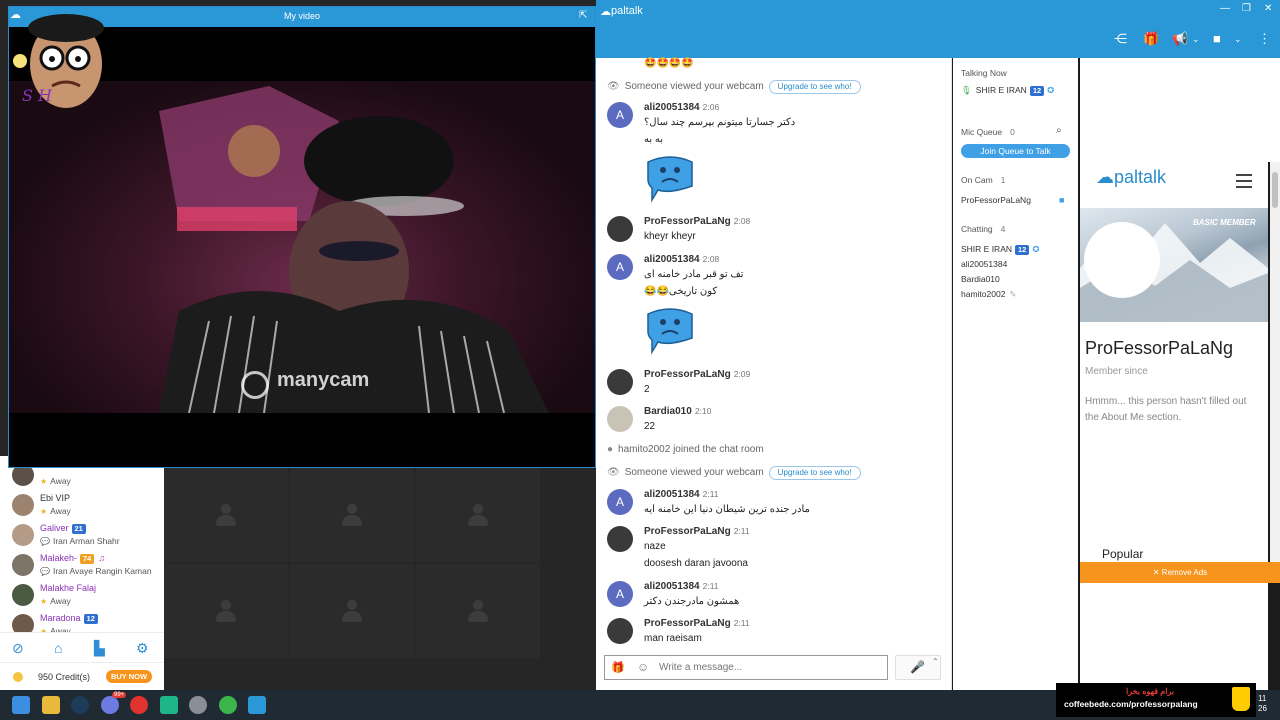 This screenshot has height=720, width=1280. I want to click on user-level-badge: 74, so click(87, 559).